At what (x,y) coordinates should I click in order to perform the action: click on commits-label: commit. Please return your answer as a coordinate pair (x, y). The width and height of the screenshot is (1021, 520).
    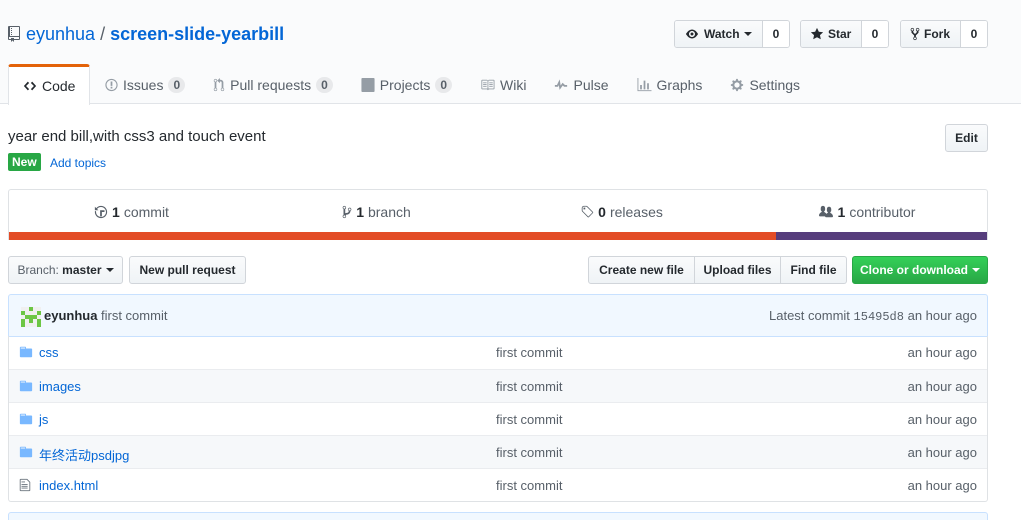
    Looking at the image, I should click on (146, 211).